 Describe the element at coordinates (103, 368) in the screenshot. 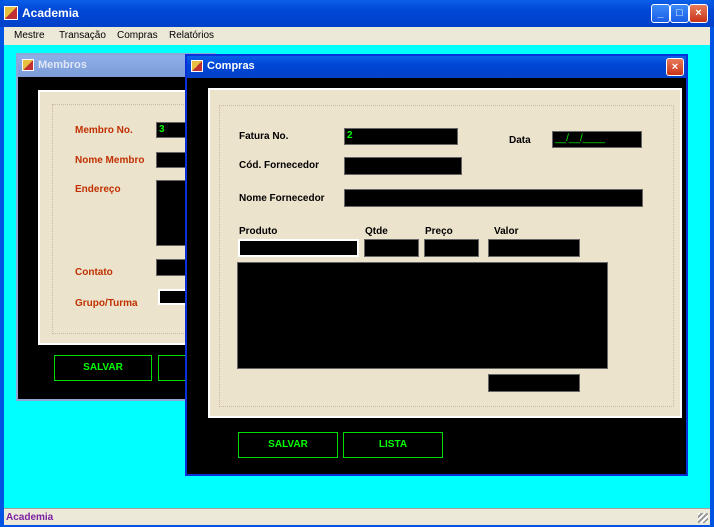

I see `membros-salvar-button: SALVAR` at that location.